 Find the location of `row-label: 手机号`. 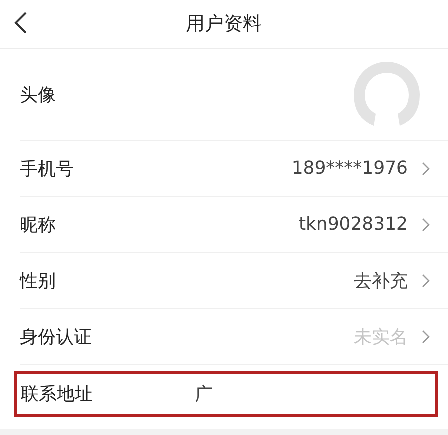

row-label: 手机号 is located at coordinates (47, 169).